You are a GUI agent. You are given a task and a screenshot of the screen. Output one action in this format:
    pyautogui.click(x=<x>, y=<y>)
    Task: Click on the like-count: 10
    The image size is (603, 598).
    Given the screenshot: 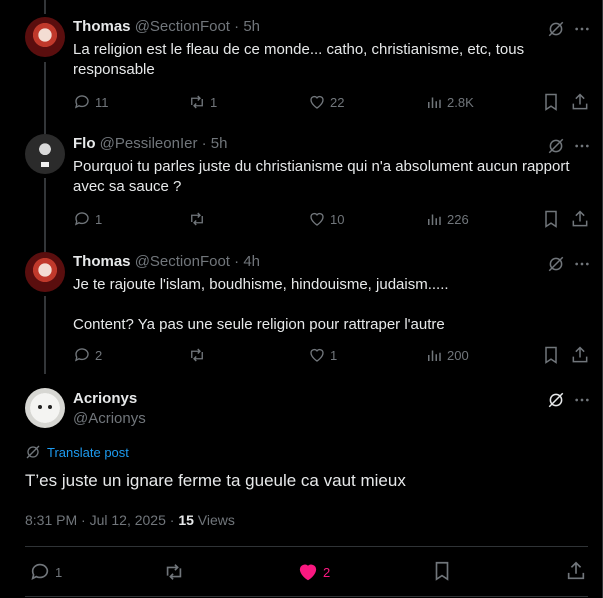 What is the action you would take?
    pyautogui.click(x=337, y=219)
    